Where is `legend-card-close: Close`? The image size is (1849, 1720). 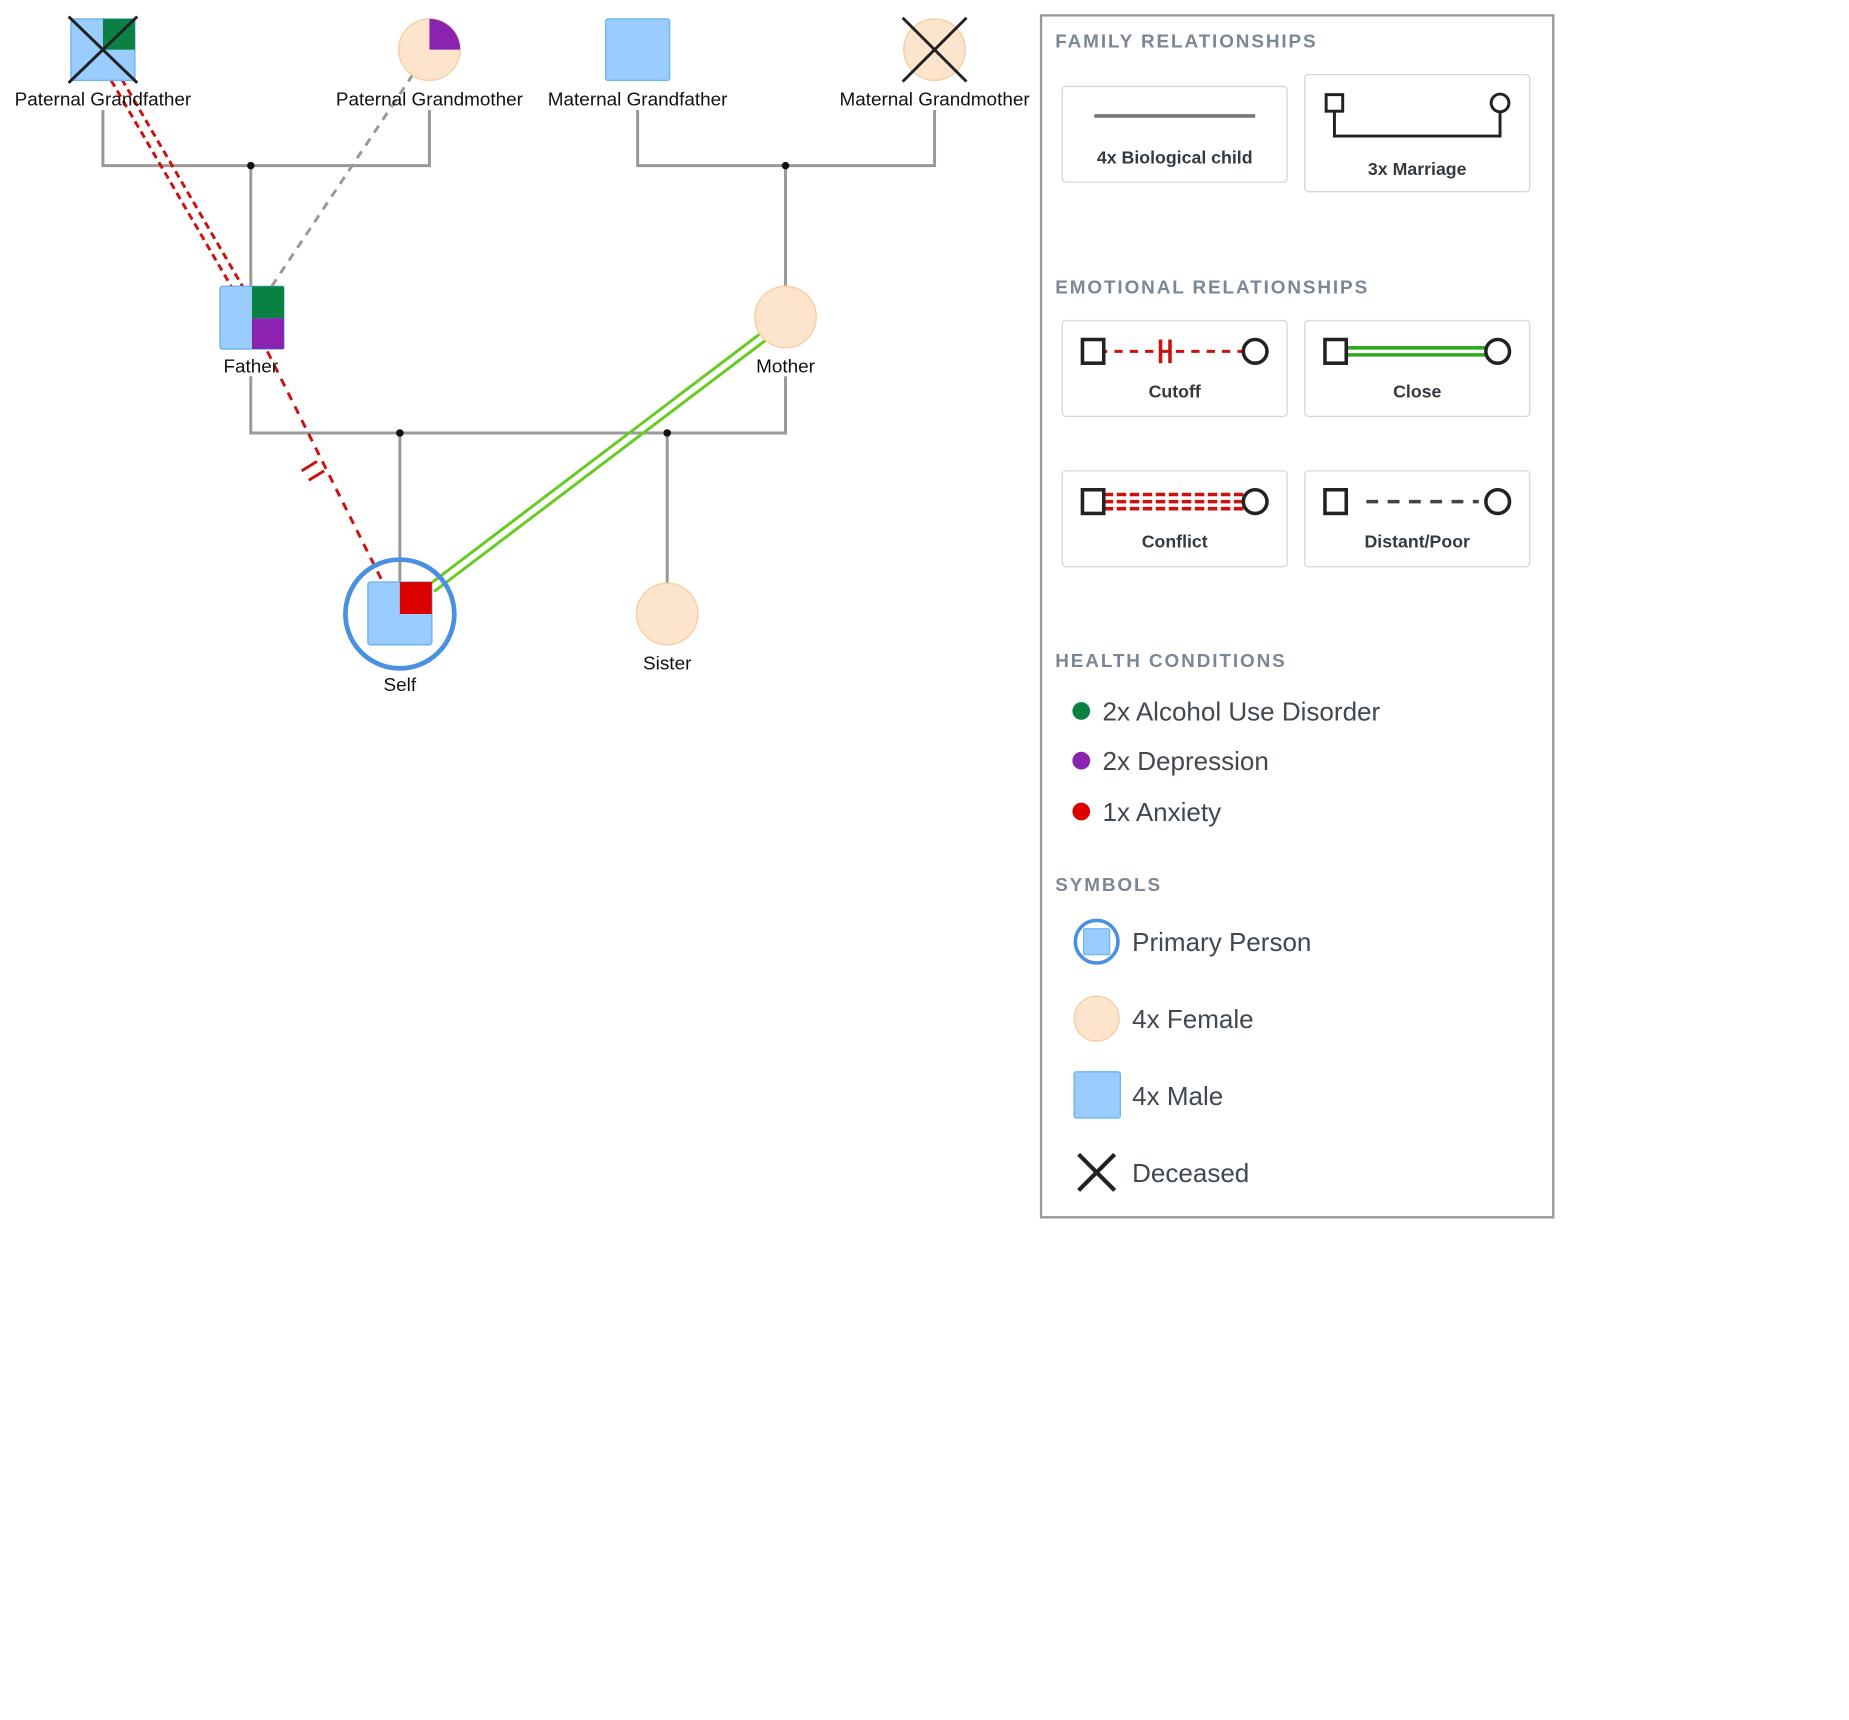
legend-card-close: Close is located at coordinates (1417, 368).